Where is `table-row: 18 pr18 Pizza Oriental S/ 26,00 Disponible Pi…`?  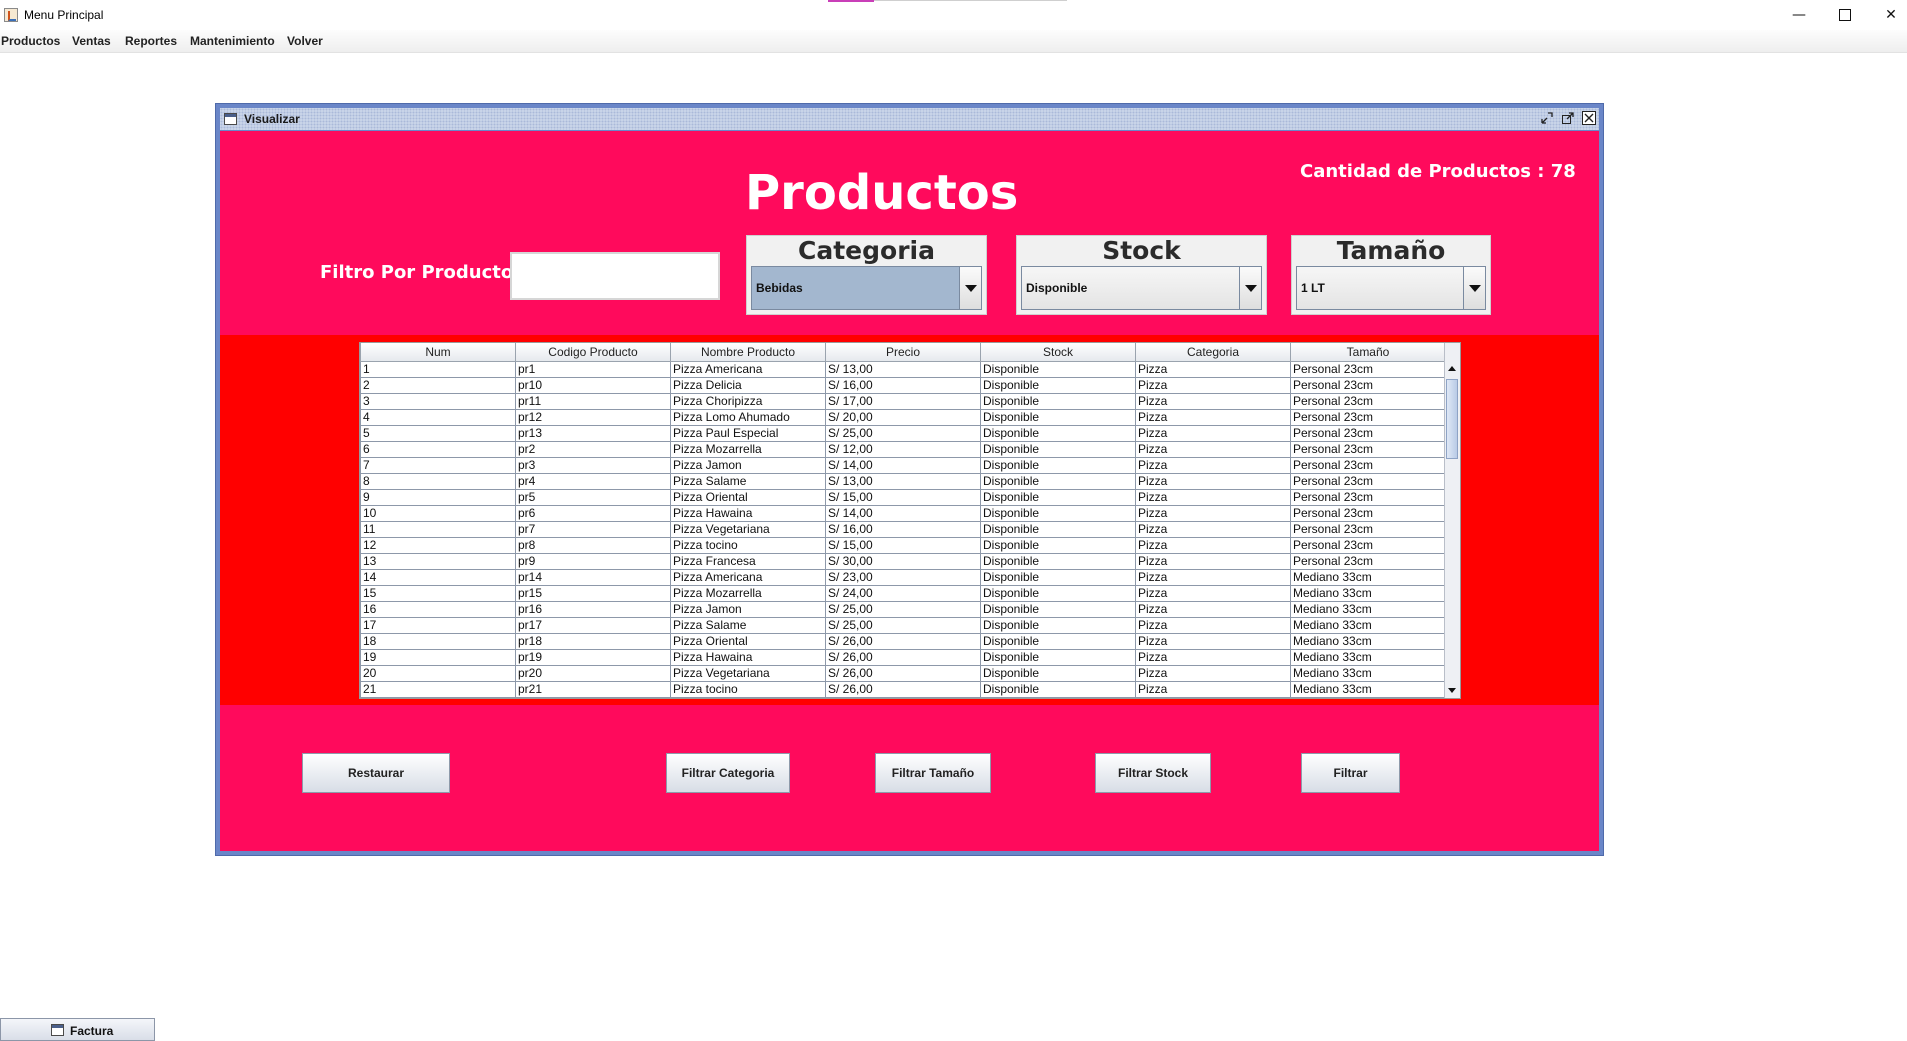 table-row: 18 pr18 Pizza Oriental S/ 26,00 Disponible Pi… is located at coordinates (903, 641).